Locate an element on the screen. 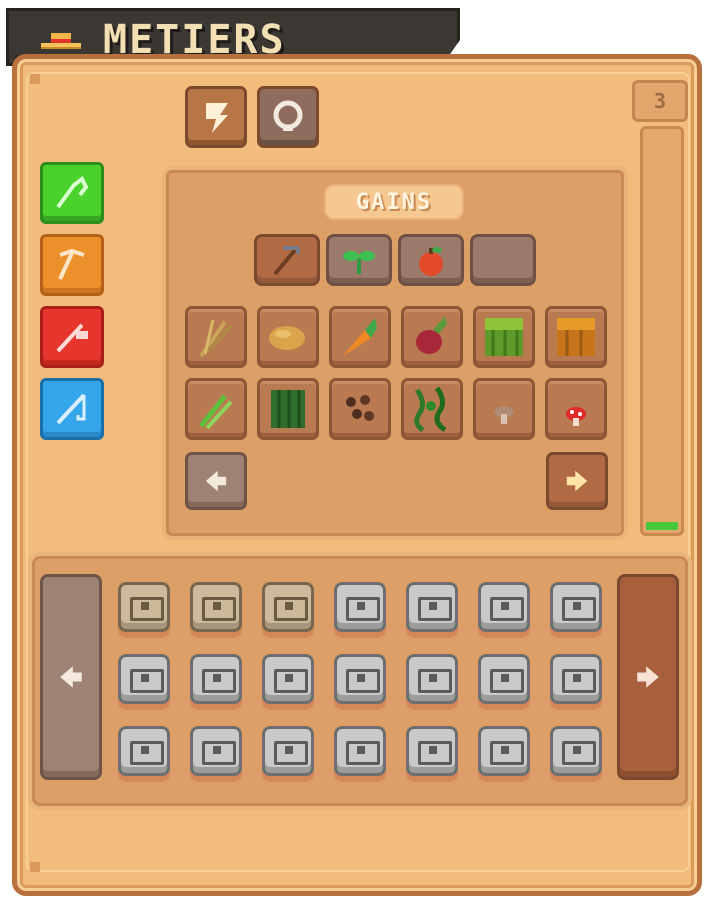  inventory-prev-button is located at coordinates (71, 677).